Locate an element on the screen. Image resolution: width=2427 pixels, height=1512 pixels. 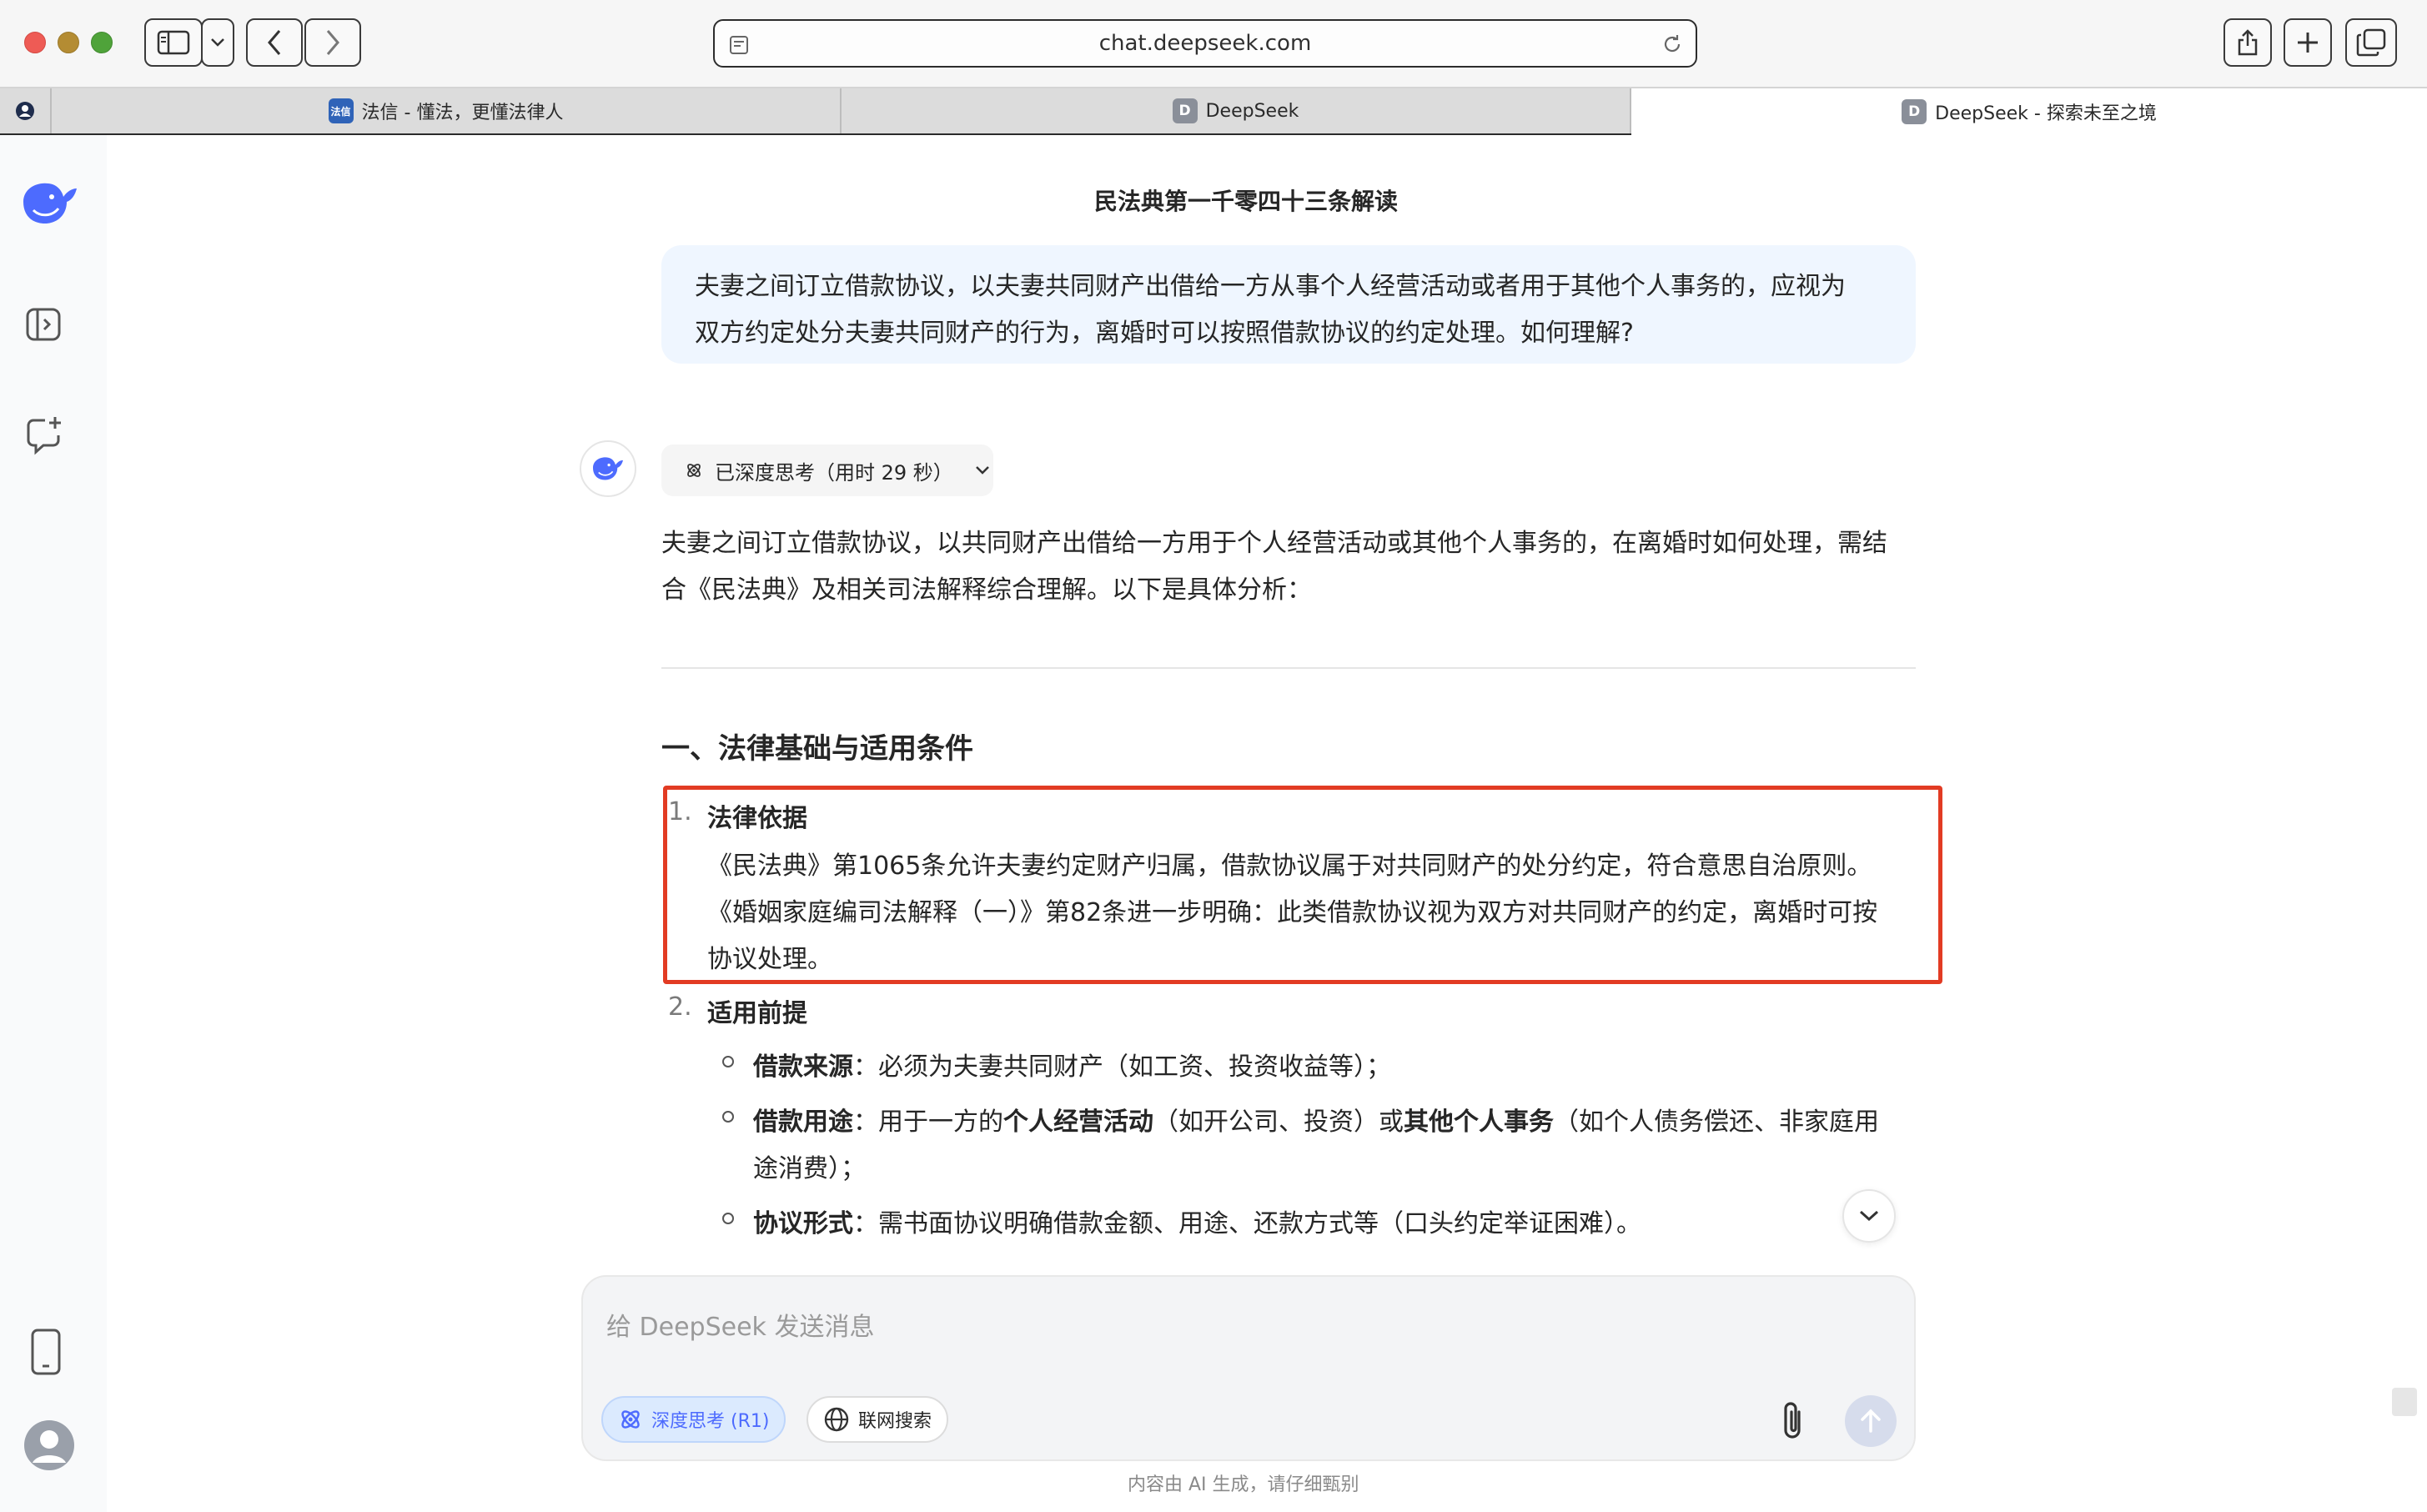
left-rail is located at coordinates (53, 824).